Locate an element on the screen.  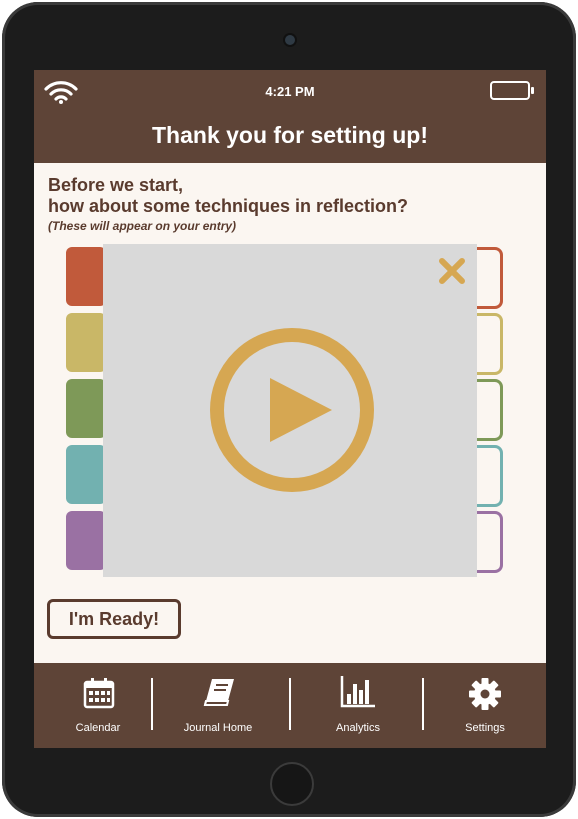
page-title: Thank you for setting up! is located at coordinates (290, 135).